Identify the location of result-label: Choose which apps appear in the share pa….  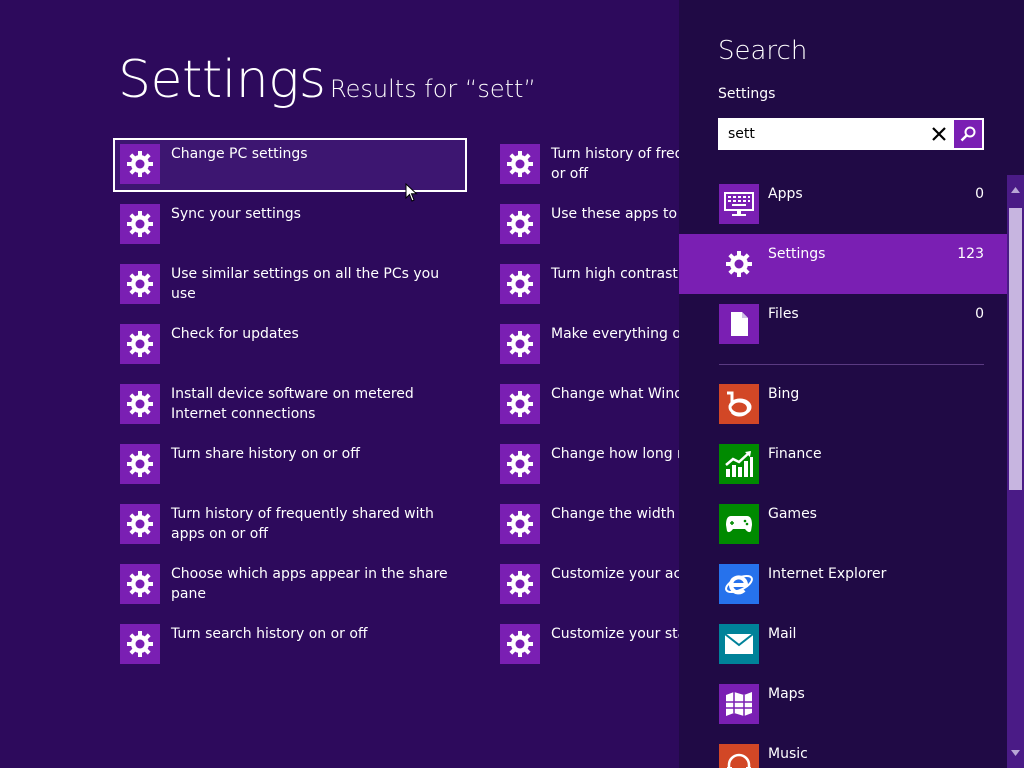
(309, 584).